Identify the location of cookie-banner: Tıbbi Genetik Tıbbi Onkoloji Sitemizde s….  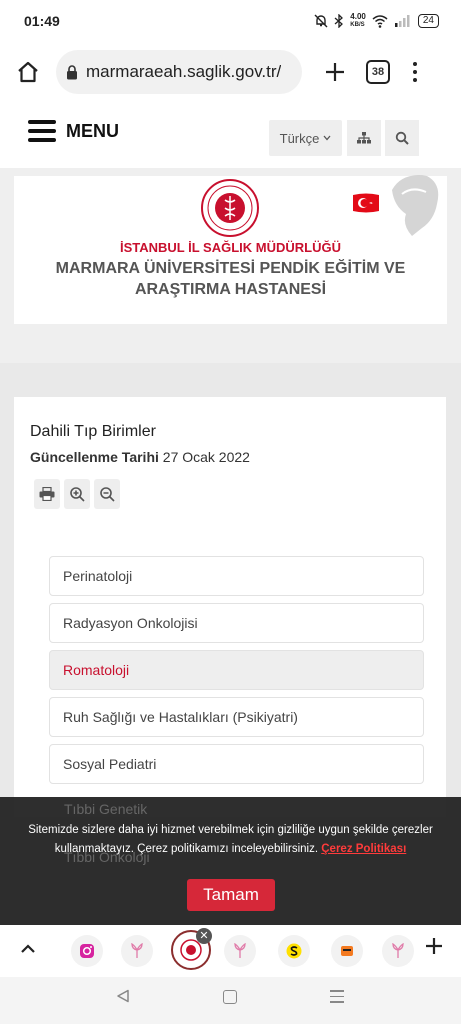
(230, 861).